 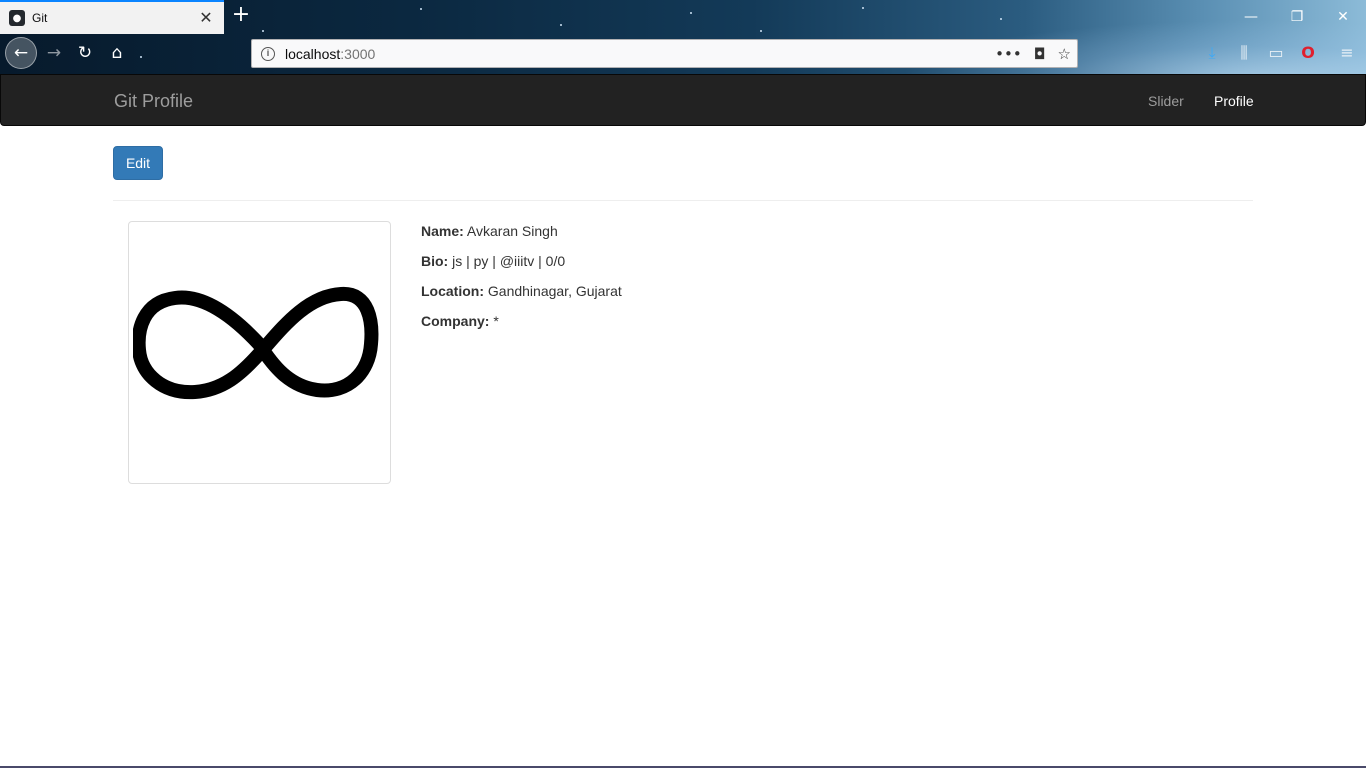 What do you see at coordinates (1297, 17) in the screenshot?
I see `restore-icon: ❐` at bounding box center [1297, 17].